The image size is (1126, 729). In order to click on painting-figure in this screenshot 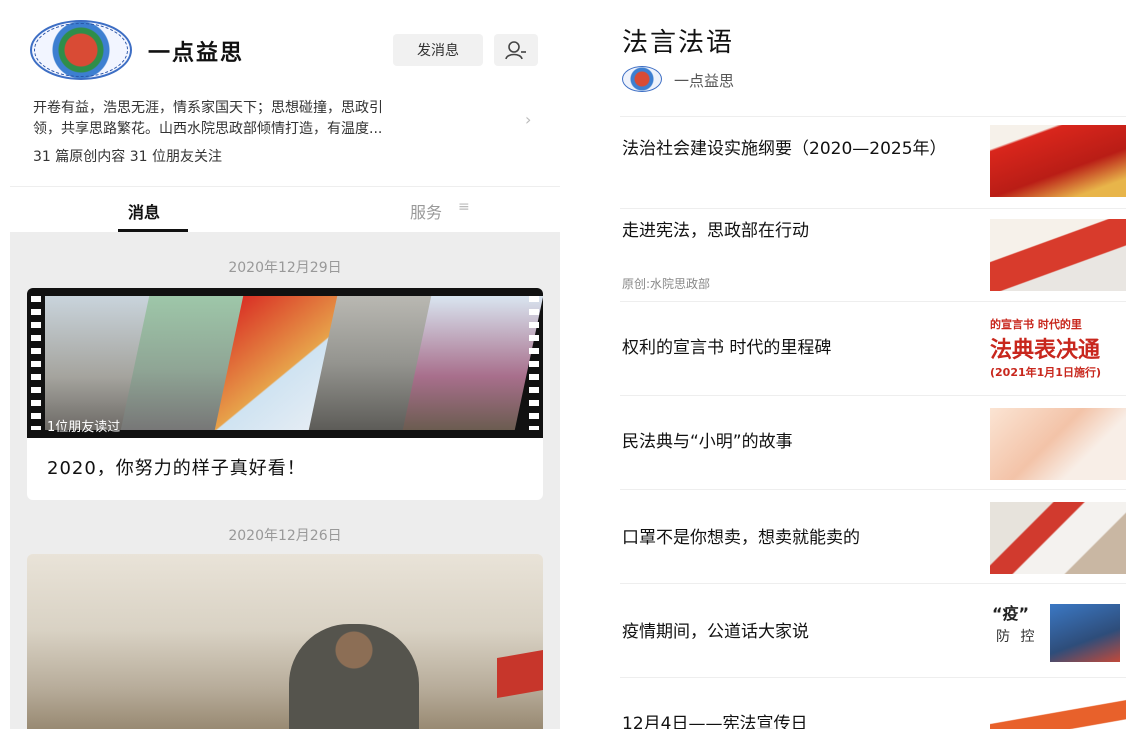, I will do `click(354, 676)`.